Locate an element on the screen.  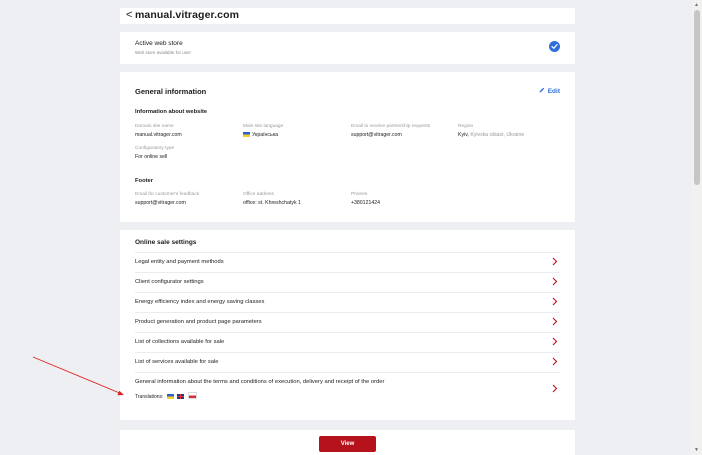
region-label: Region is located at coordinates (466, 126).